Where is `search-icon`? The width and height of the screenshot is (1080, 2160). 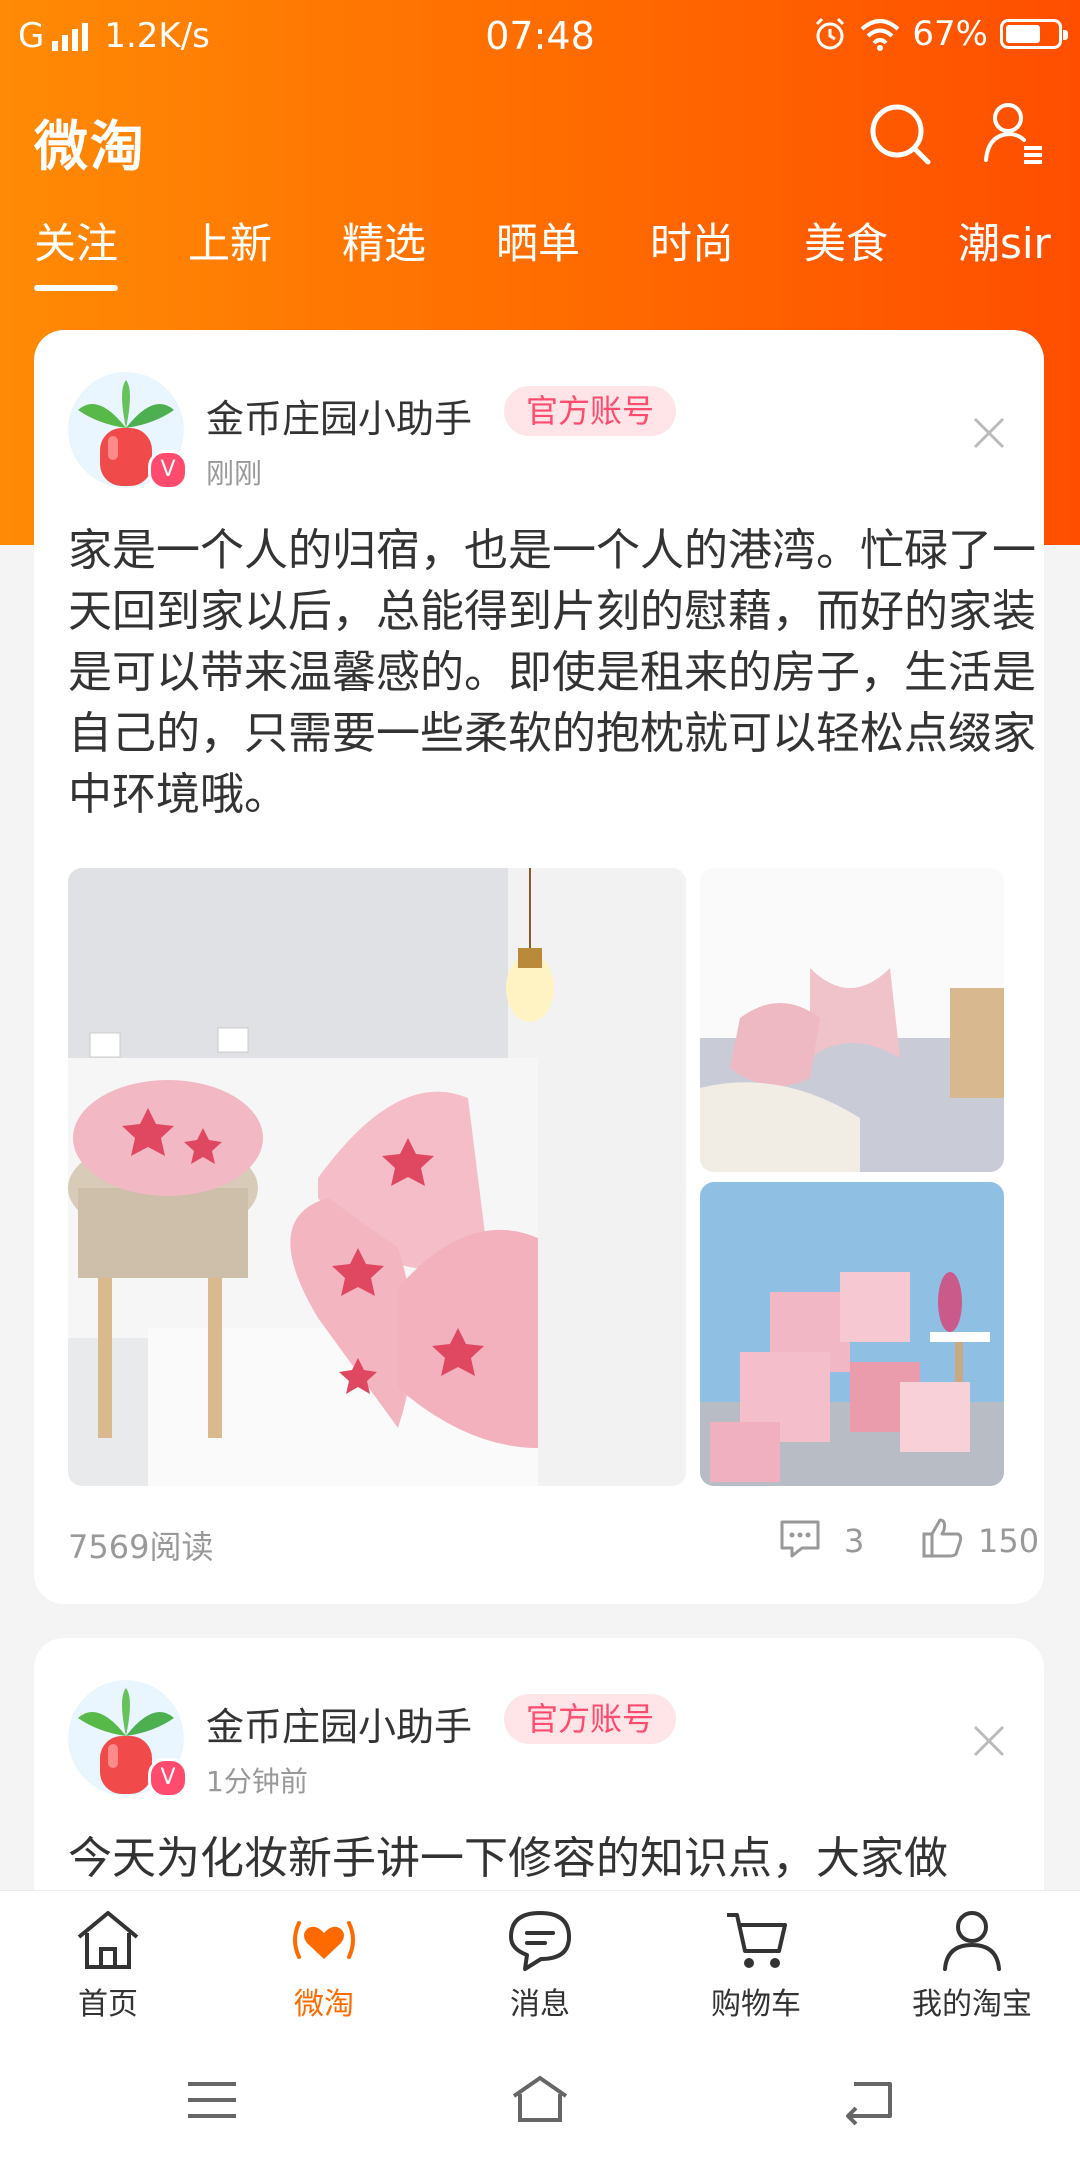
search-icon is located at coordinates (901, 135).